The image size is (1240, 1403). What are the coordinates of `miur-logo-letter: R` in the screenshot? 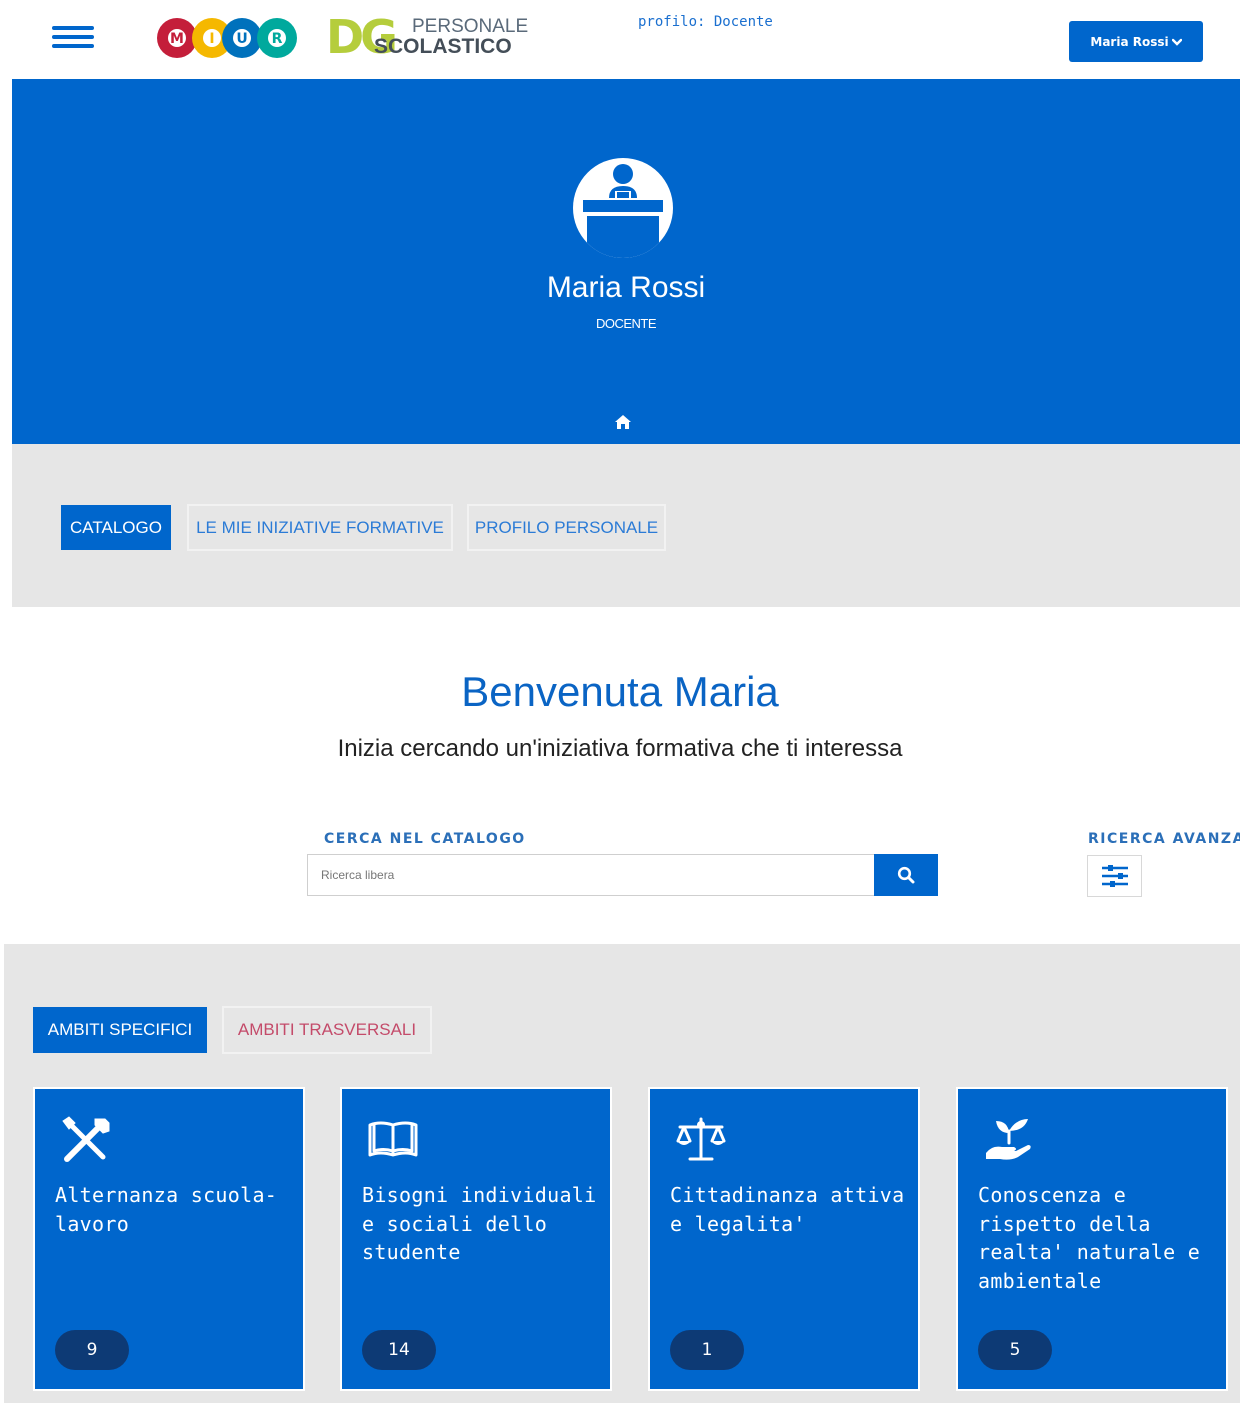 It's located at (277, 39).